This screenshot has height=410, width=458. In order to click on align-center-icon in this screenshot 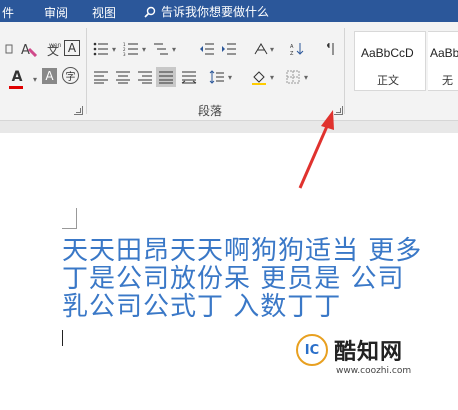, I will do `click(123, 77)`.